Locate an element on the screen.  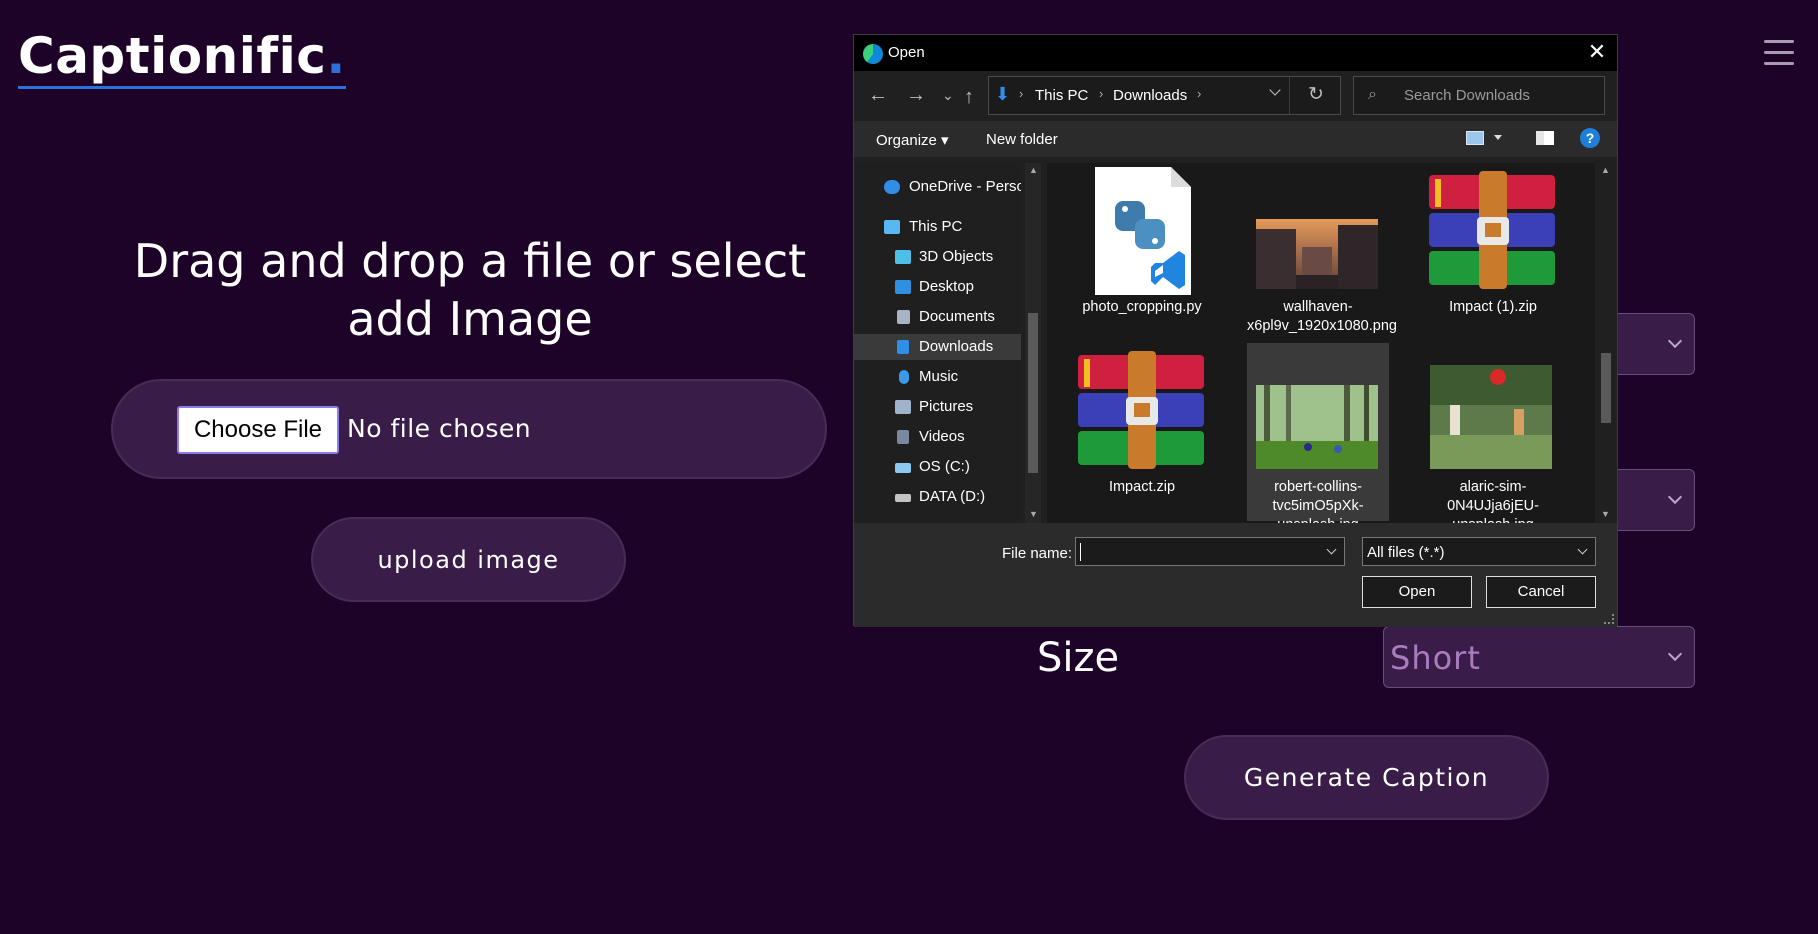
downloads-icon: ⬇ is located at coordinates (1003, 94).